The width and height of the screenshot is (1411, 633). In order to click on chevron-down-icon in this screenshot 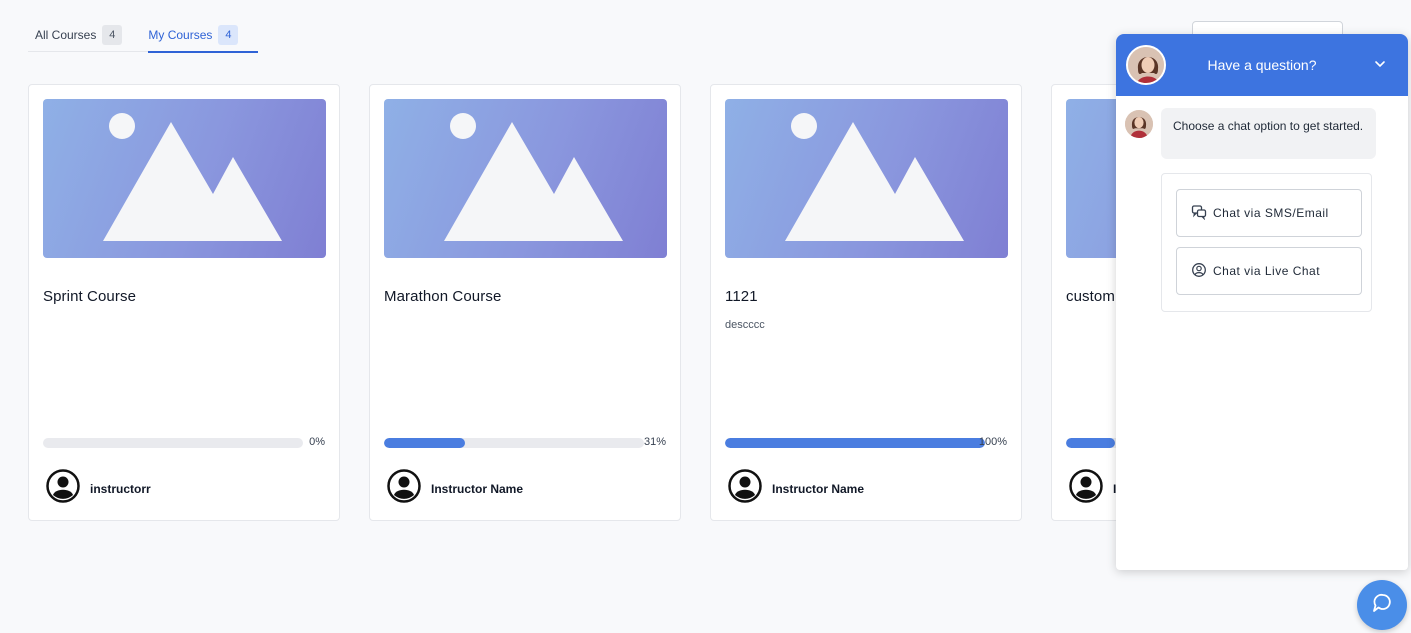, I will do `click(1380, 64)`.